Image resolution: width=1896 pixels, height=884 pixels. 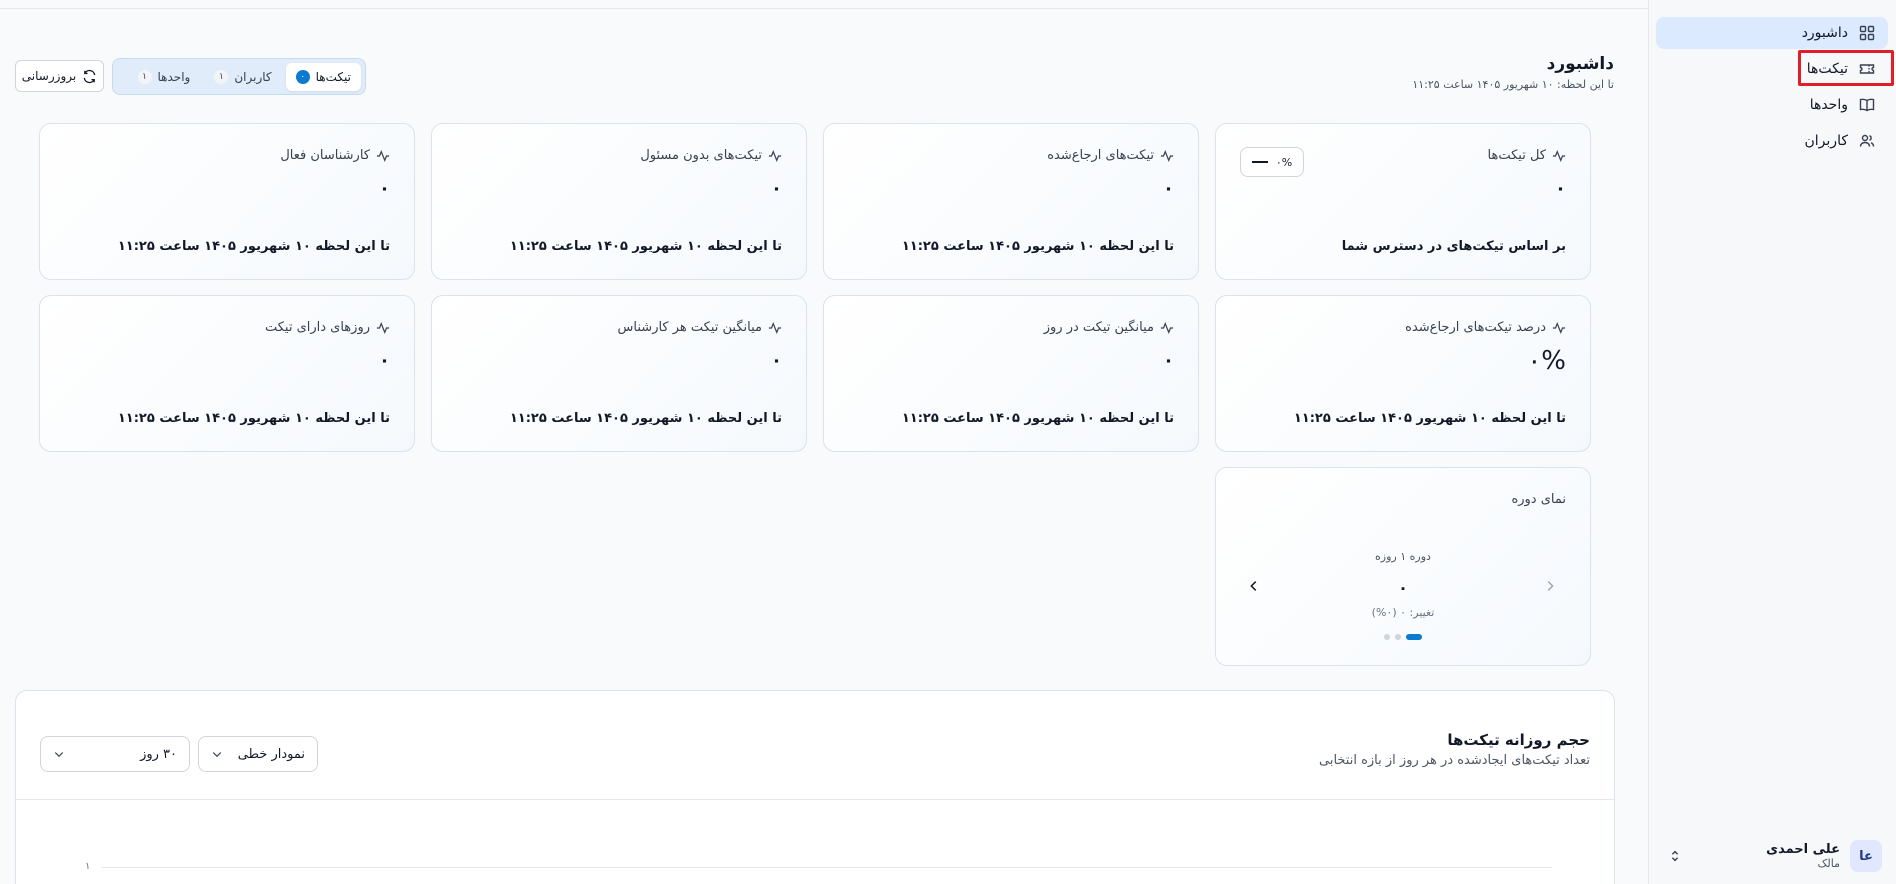 What do you see at coordinates (1259, 162) in the screenshot?
I see `trend-flat-icon` at bounding box center [1259, 162].